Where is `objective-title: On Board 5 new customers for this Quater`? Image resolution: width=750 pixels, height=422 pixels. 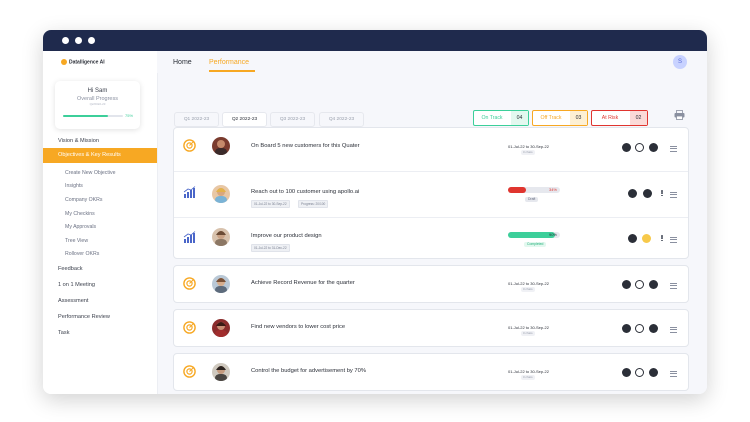
objective-title: On Board 5 new customers for this Quater is located at coordinates (305, 146).